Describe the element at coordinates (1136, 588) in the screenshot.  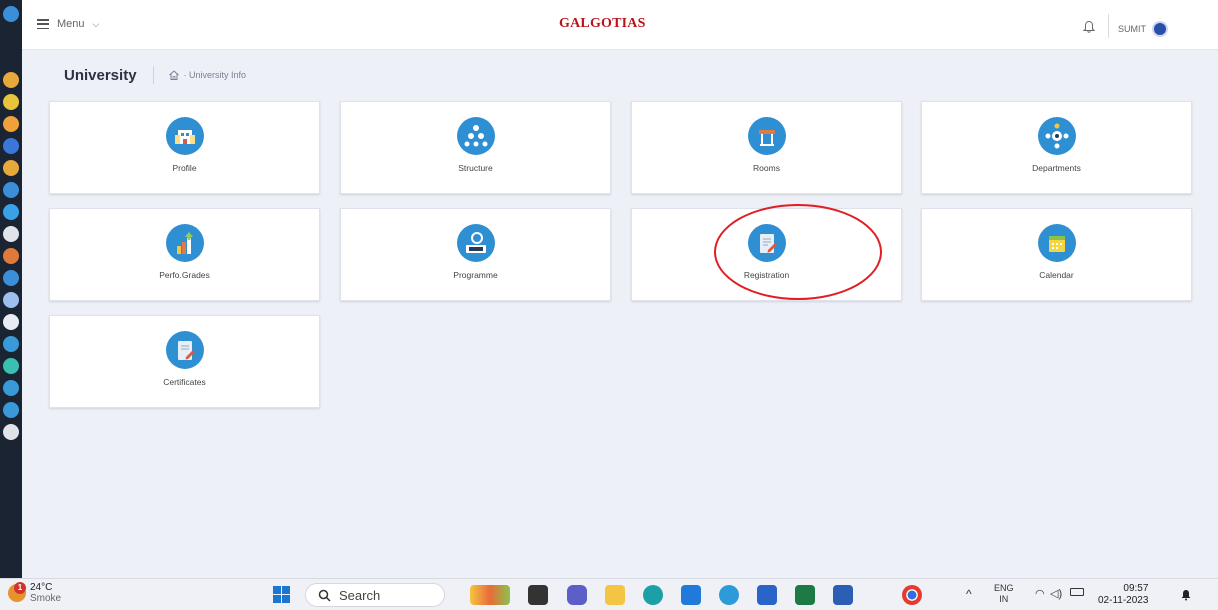
I see `clock-time: 09:57` at that location.